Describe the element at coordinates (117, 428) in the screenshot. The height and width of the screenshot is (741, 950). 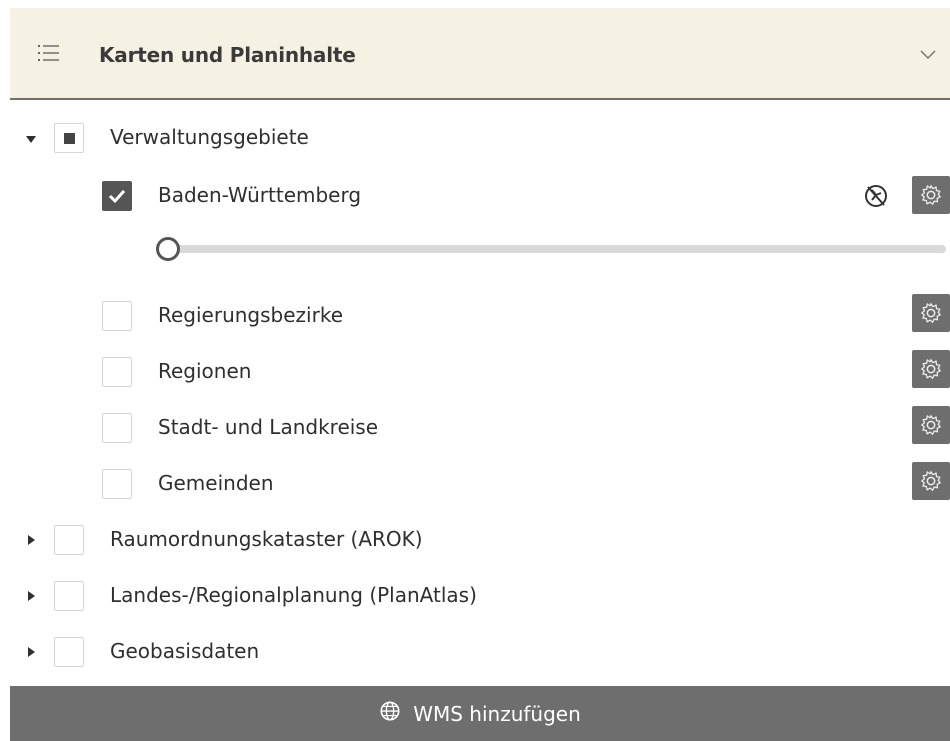
I see `checkbox-stadt-und-landkreise` at that location.